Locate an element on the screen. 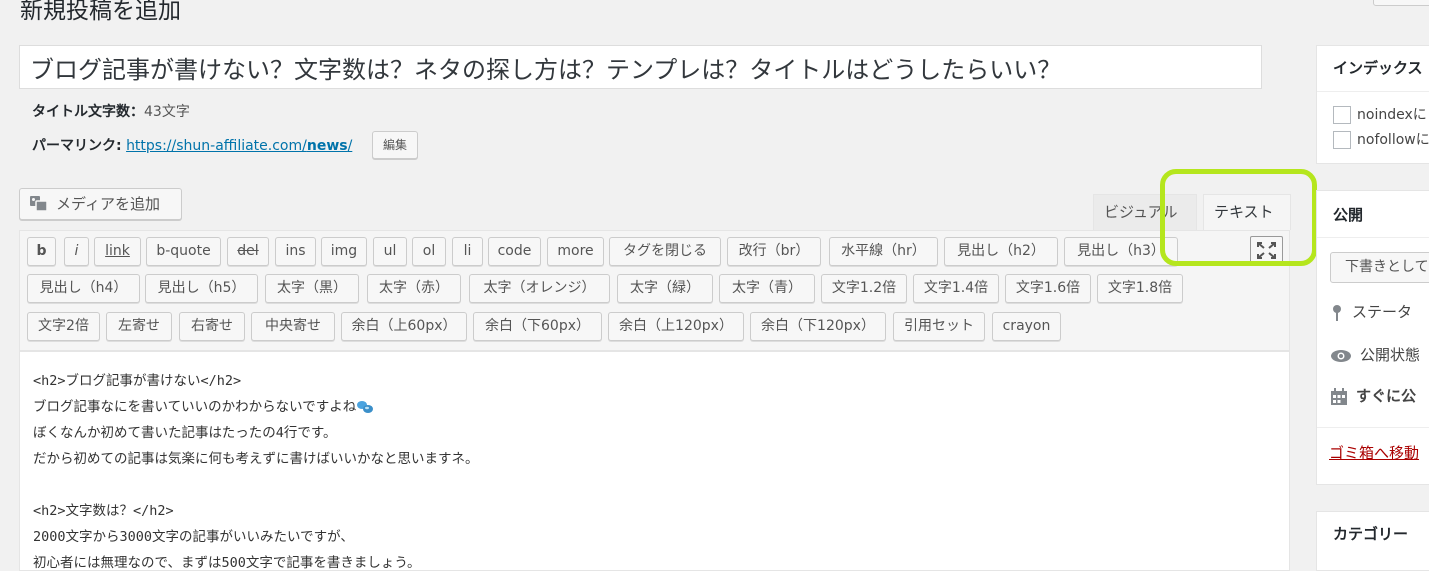 This screenshot has height=571, width=1429. quicktag-button: img is located at coordinates (344, 251).